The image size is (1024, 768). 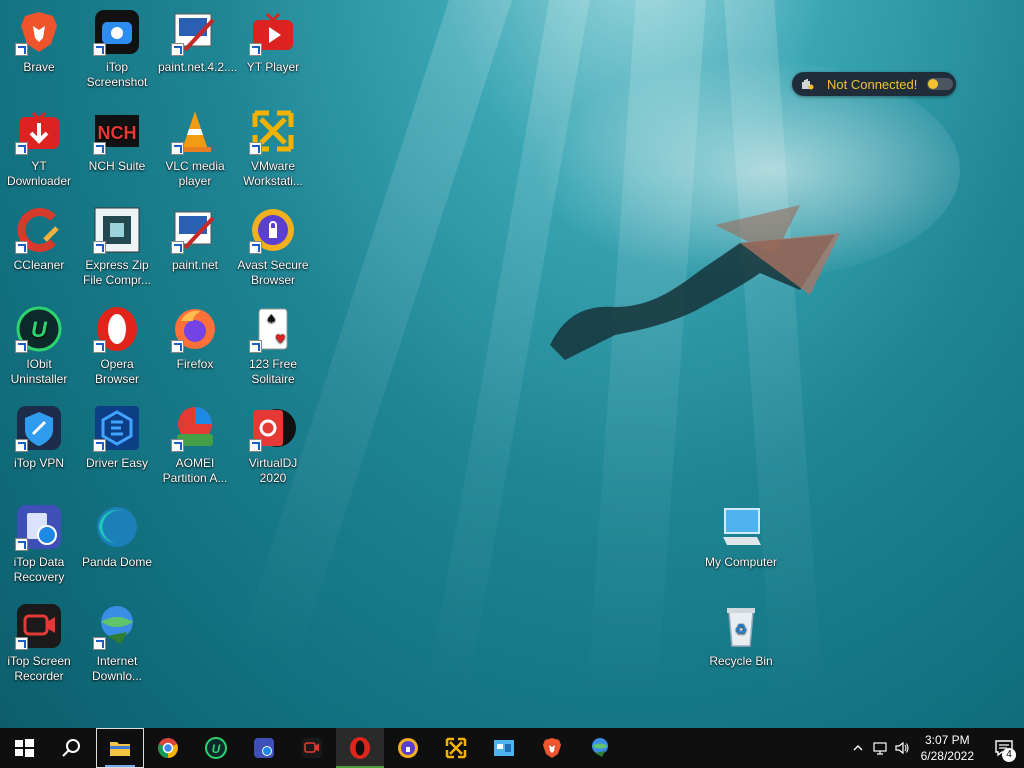 I want to click on desktop-icon-recycle-bin: ♻ Recycle Bin, so click(x=741, y=635).